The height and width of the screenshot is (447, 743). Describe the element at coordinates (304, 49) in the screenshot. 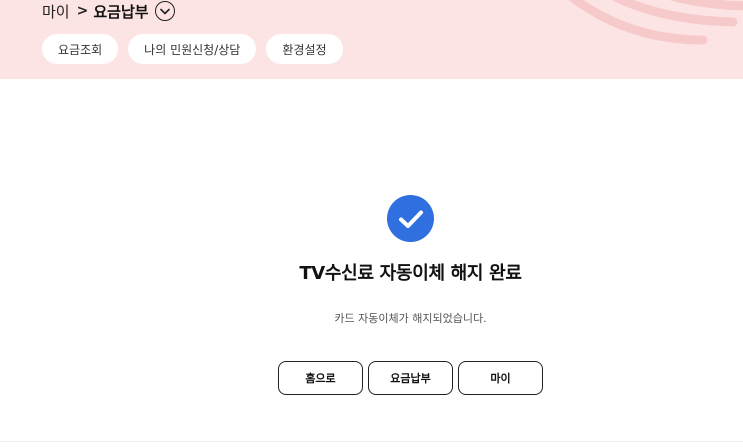

I see `chip-settings: 환경설정` at that location.